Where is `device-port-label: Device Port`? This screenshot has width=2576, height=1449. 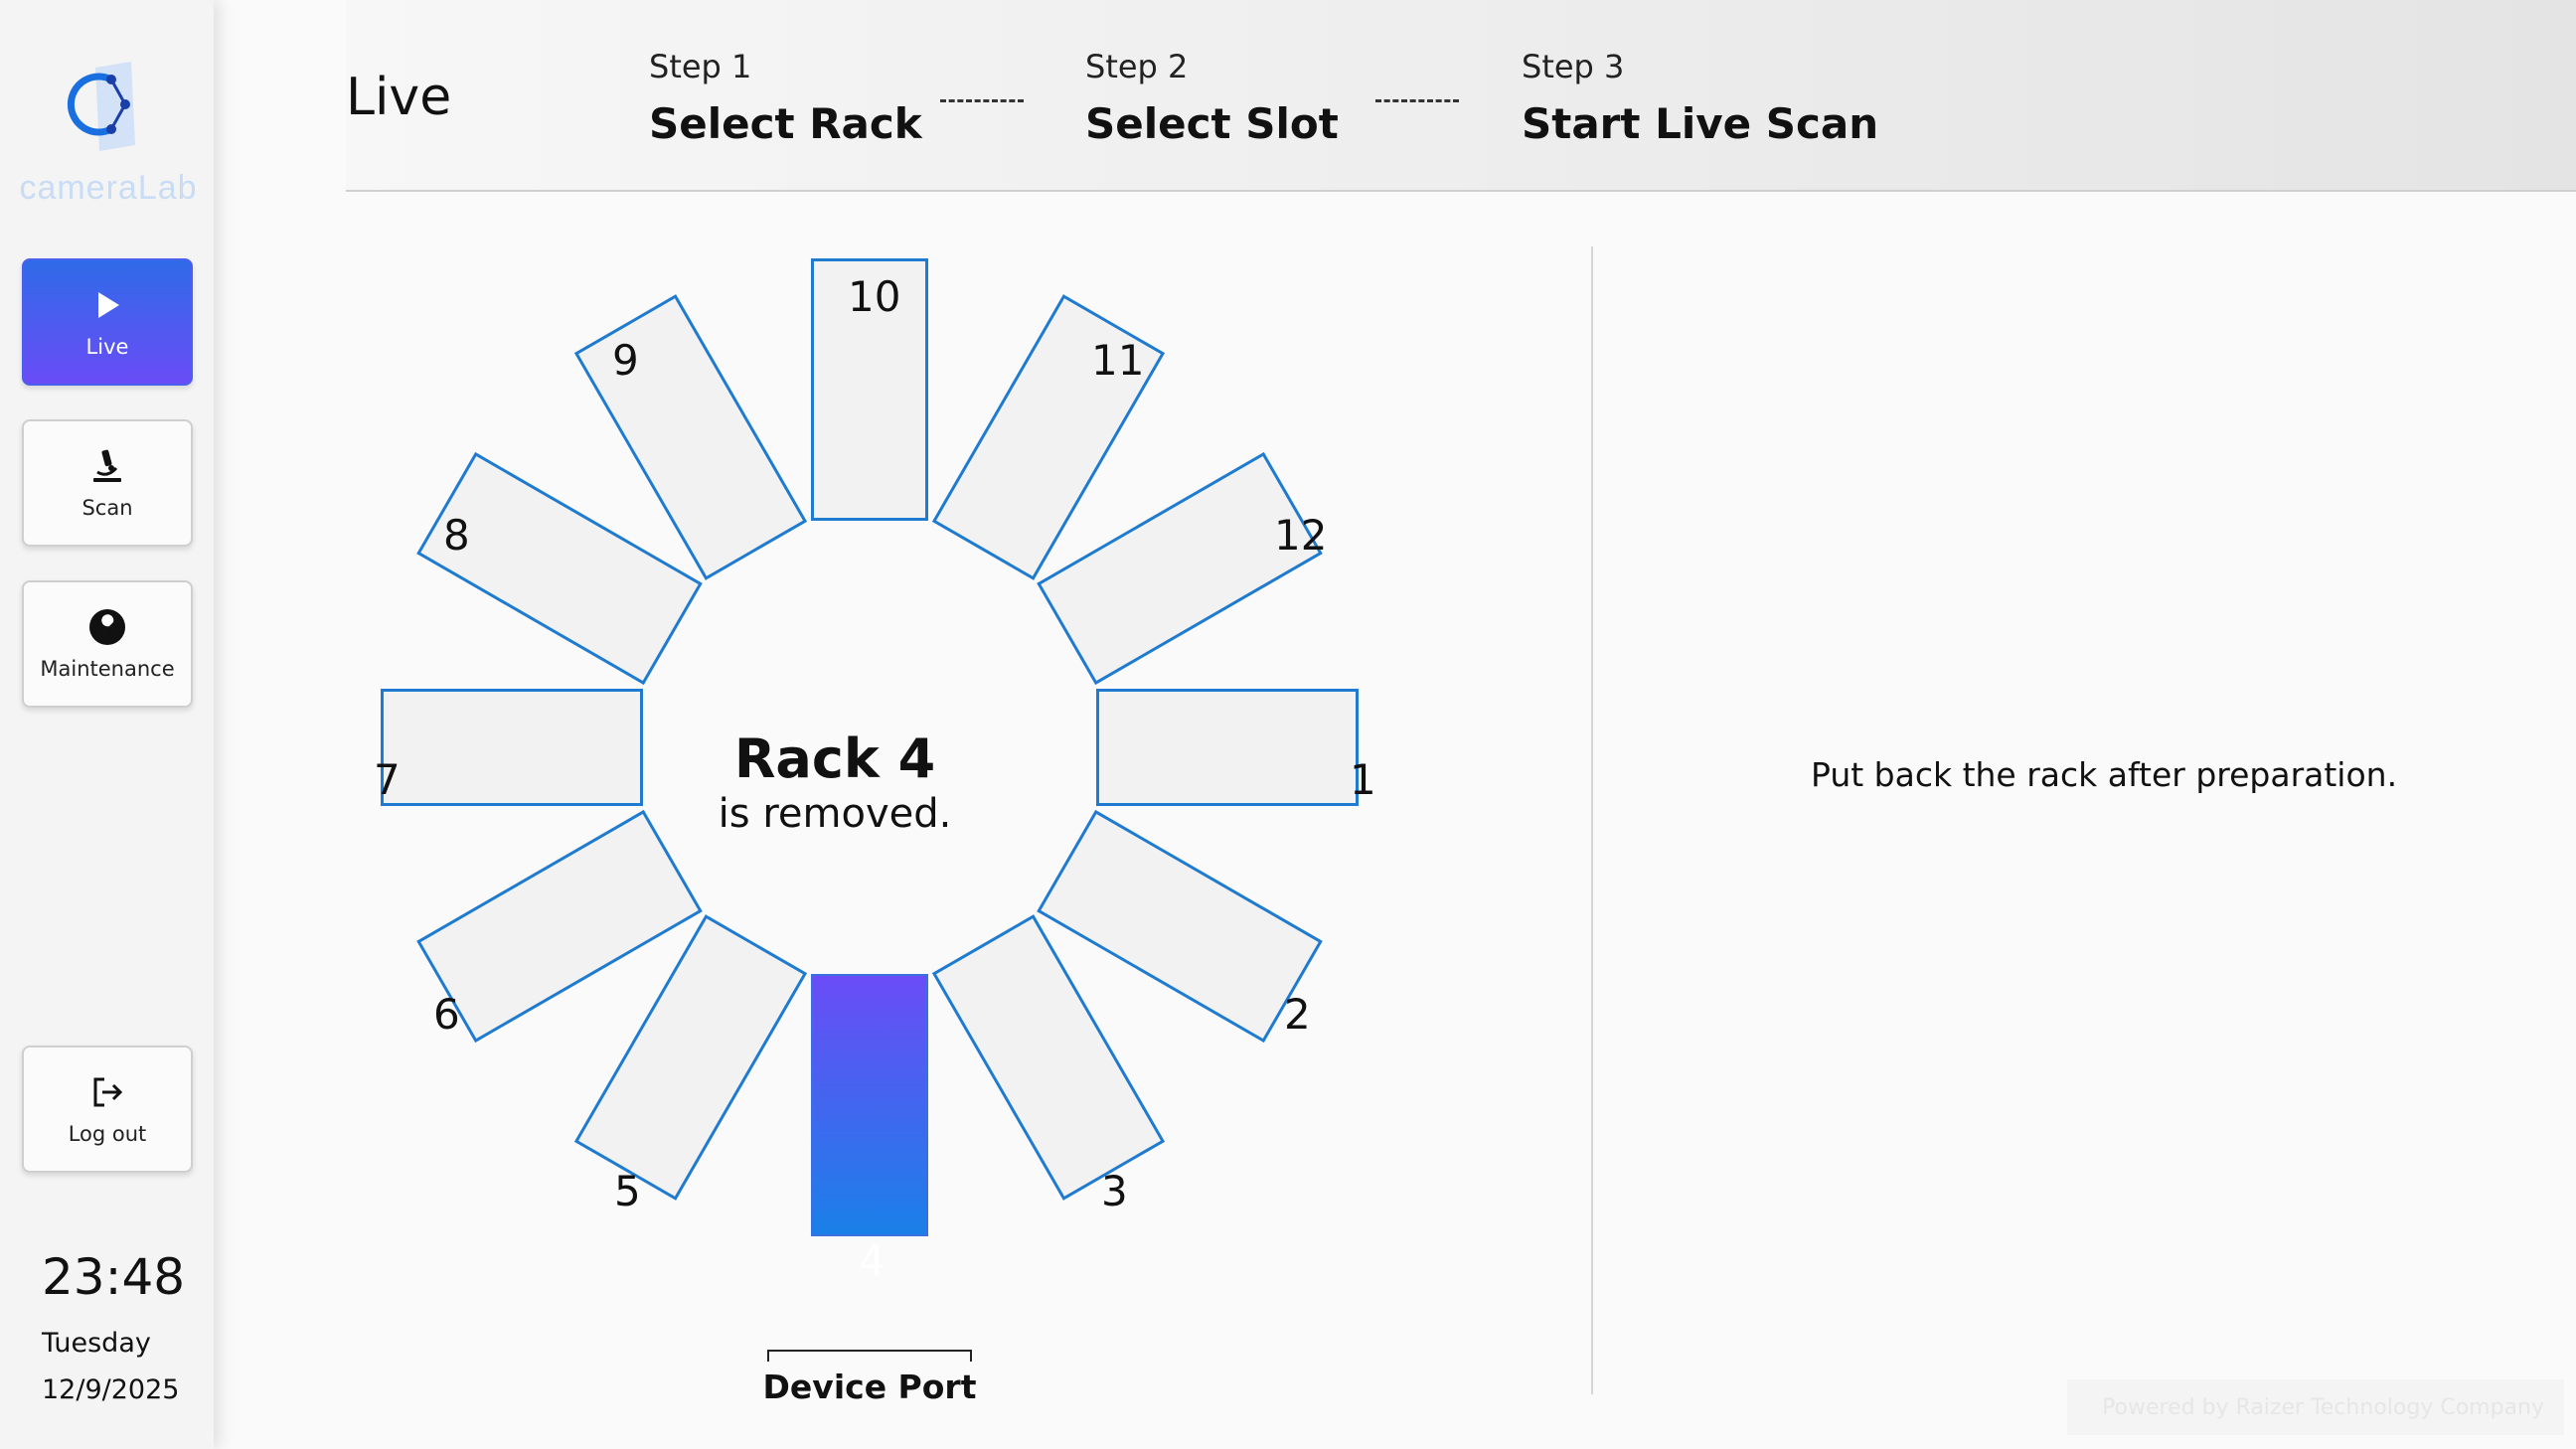 device-port-label: Device Port is located at coordinates (869, 1387).